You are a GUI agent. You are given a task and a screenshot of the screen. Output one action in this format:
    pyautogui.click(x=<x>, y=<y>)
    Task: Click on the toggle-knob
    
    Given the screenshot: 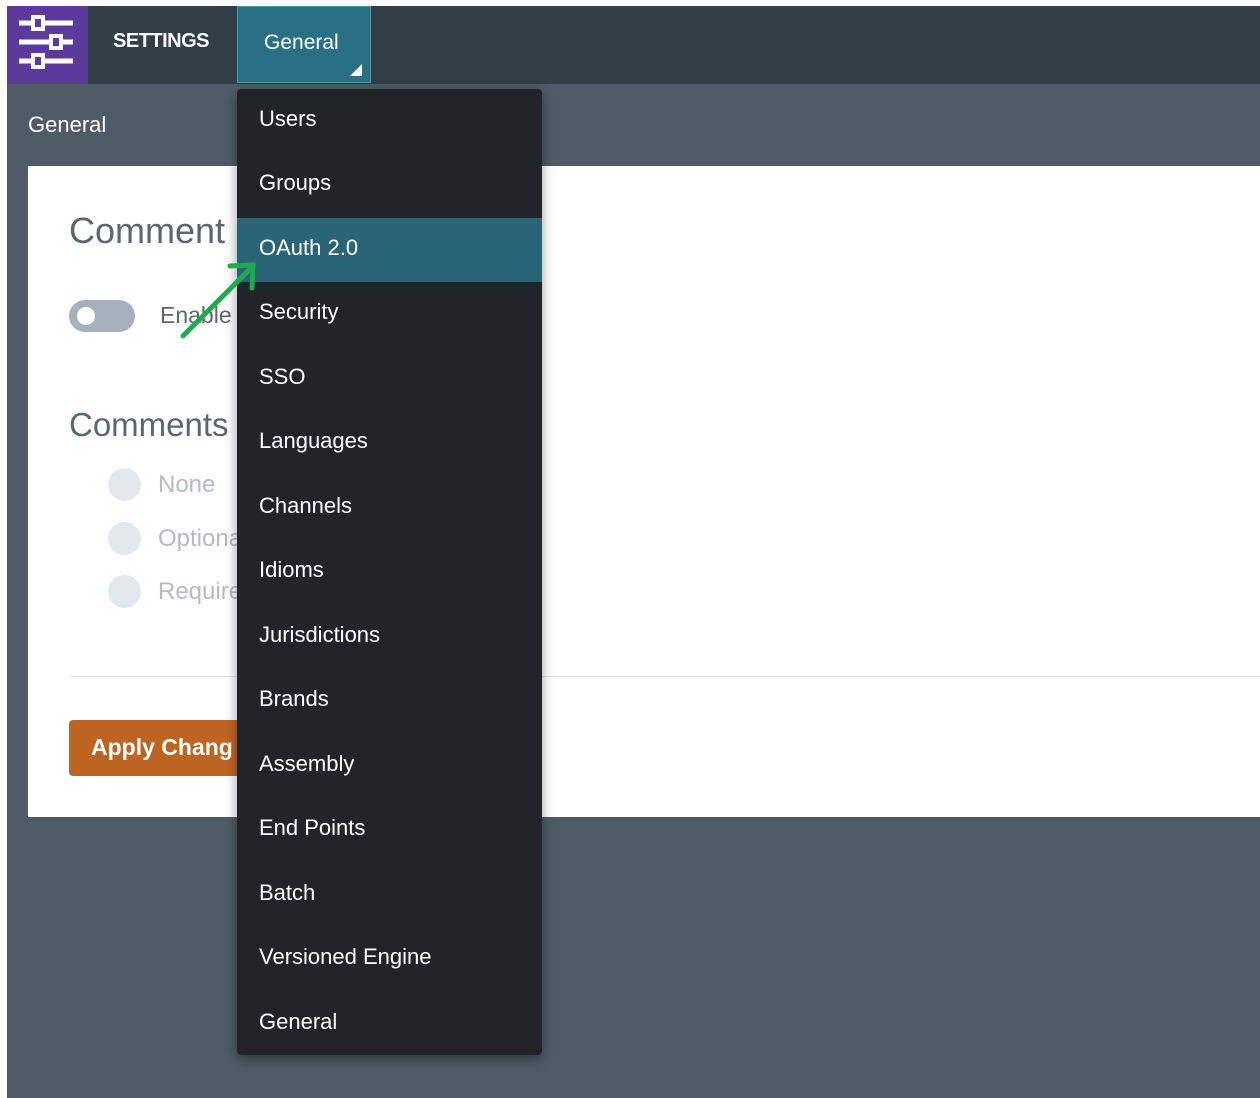 What is the action you would take?
    pyautogui.click(x=86, y=316)
    